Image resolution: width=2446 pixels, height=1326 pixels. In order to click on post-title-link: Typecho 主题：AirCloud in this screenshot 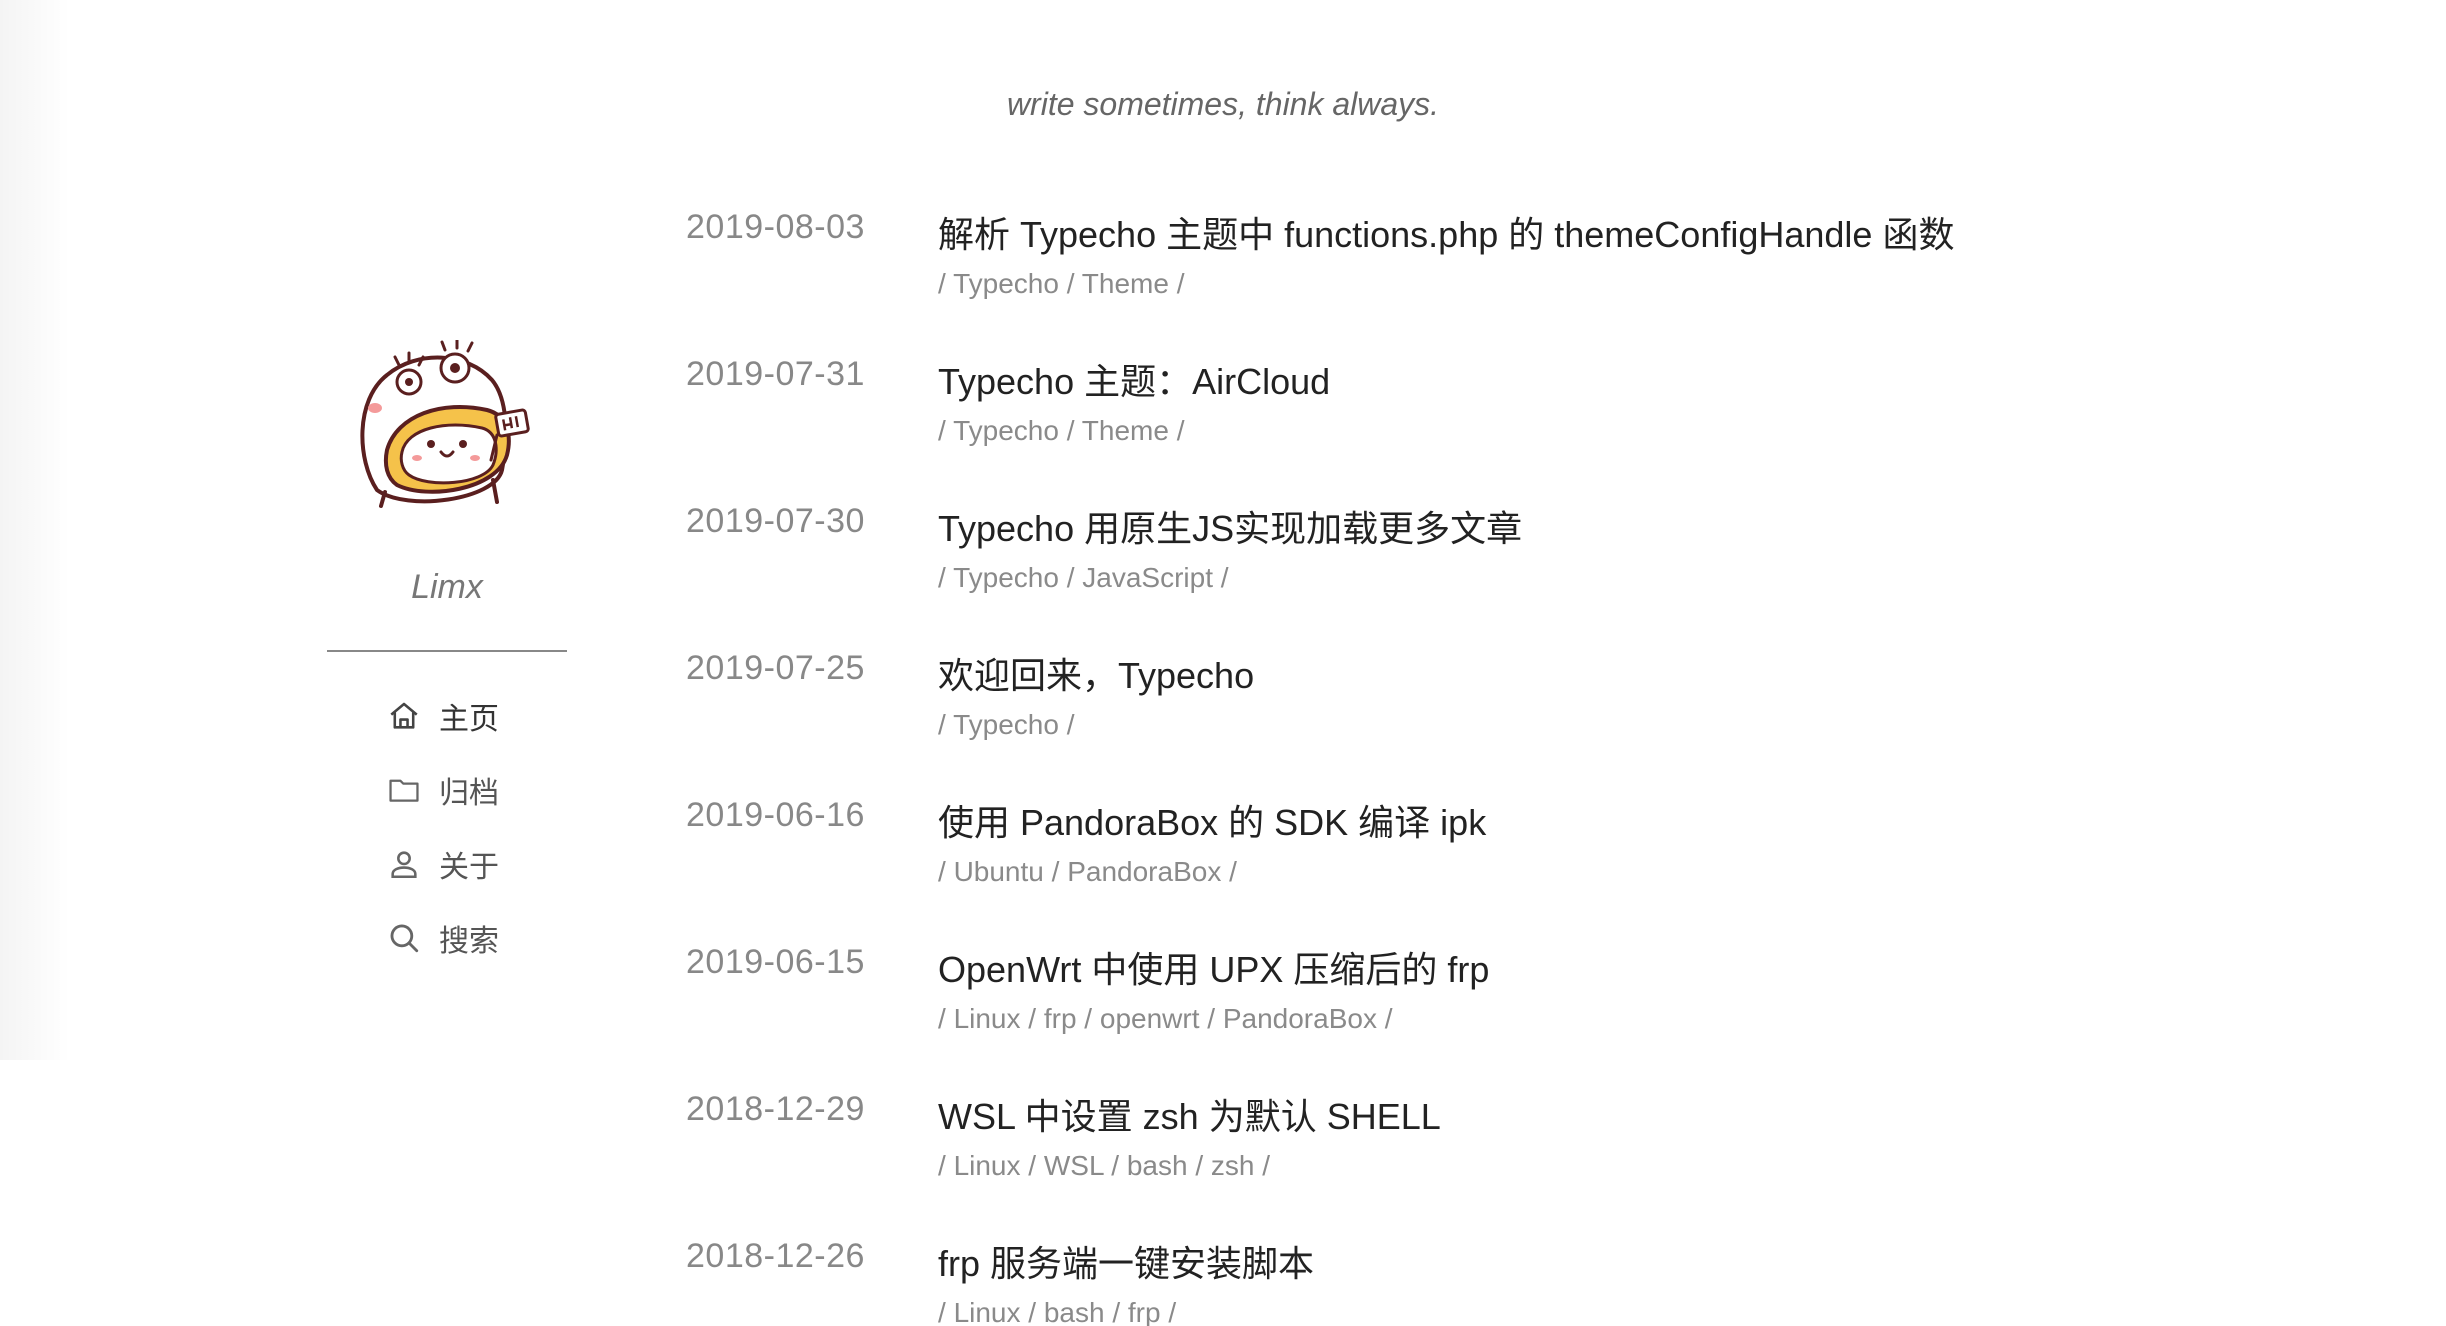, I will do `click(1134, 379)`.